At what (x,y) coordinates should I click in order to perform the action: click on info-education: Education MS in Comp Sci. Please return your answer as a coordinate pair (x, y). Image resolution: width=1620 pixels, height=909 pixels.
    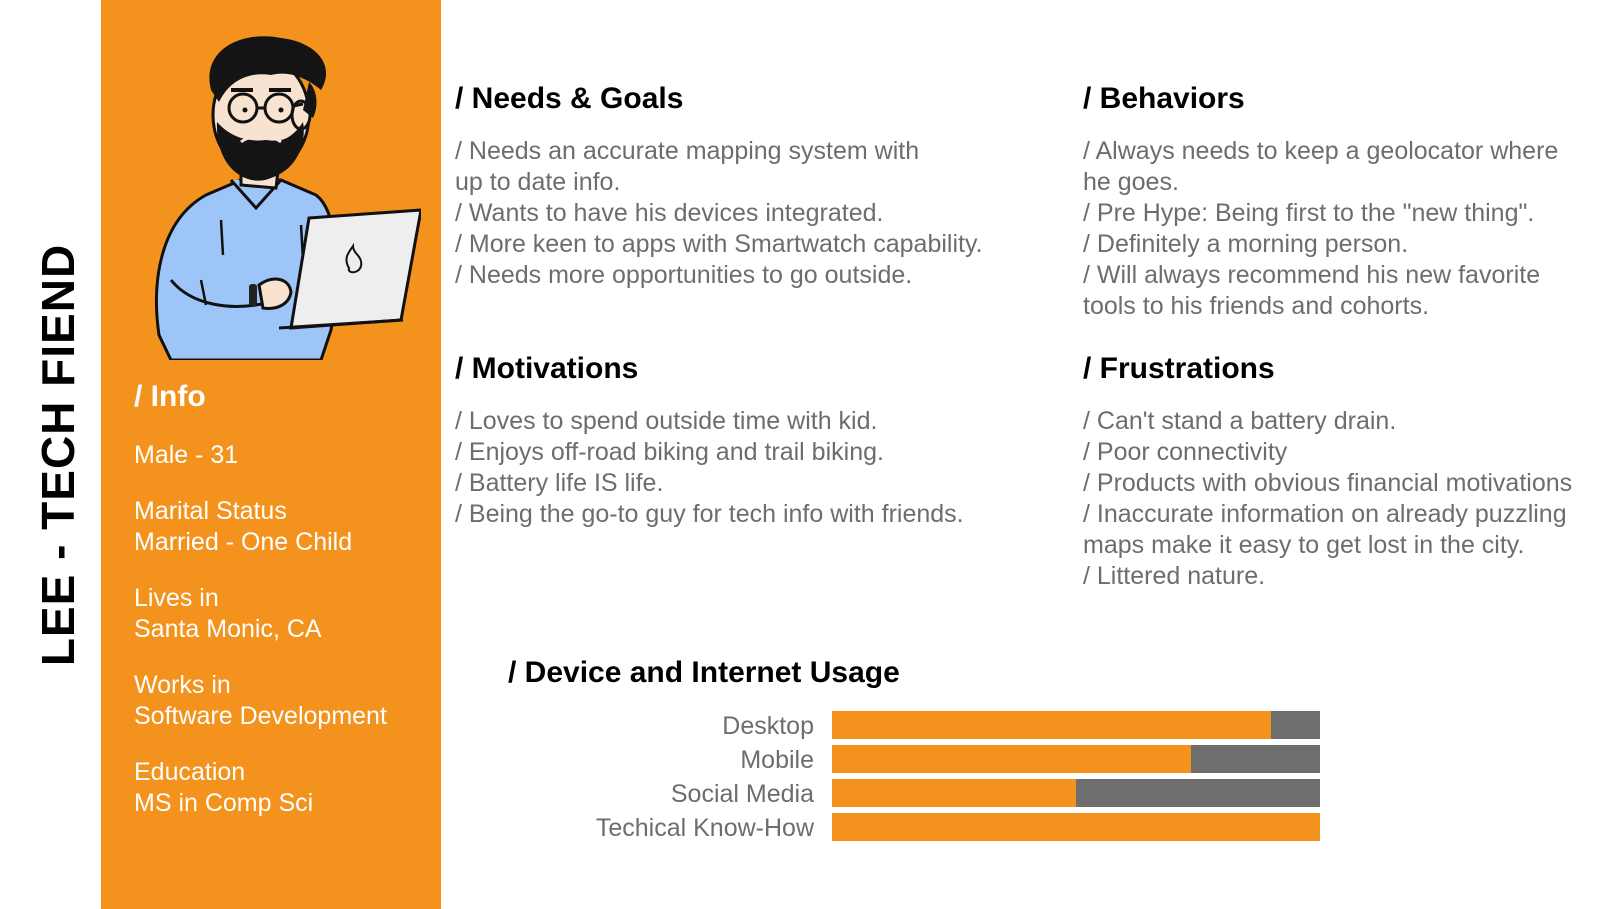
    Looking at the image, I should click on (260, 788).